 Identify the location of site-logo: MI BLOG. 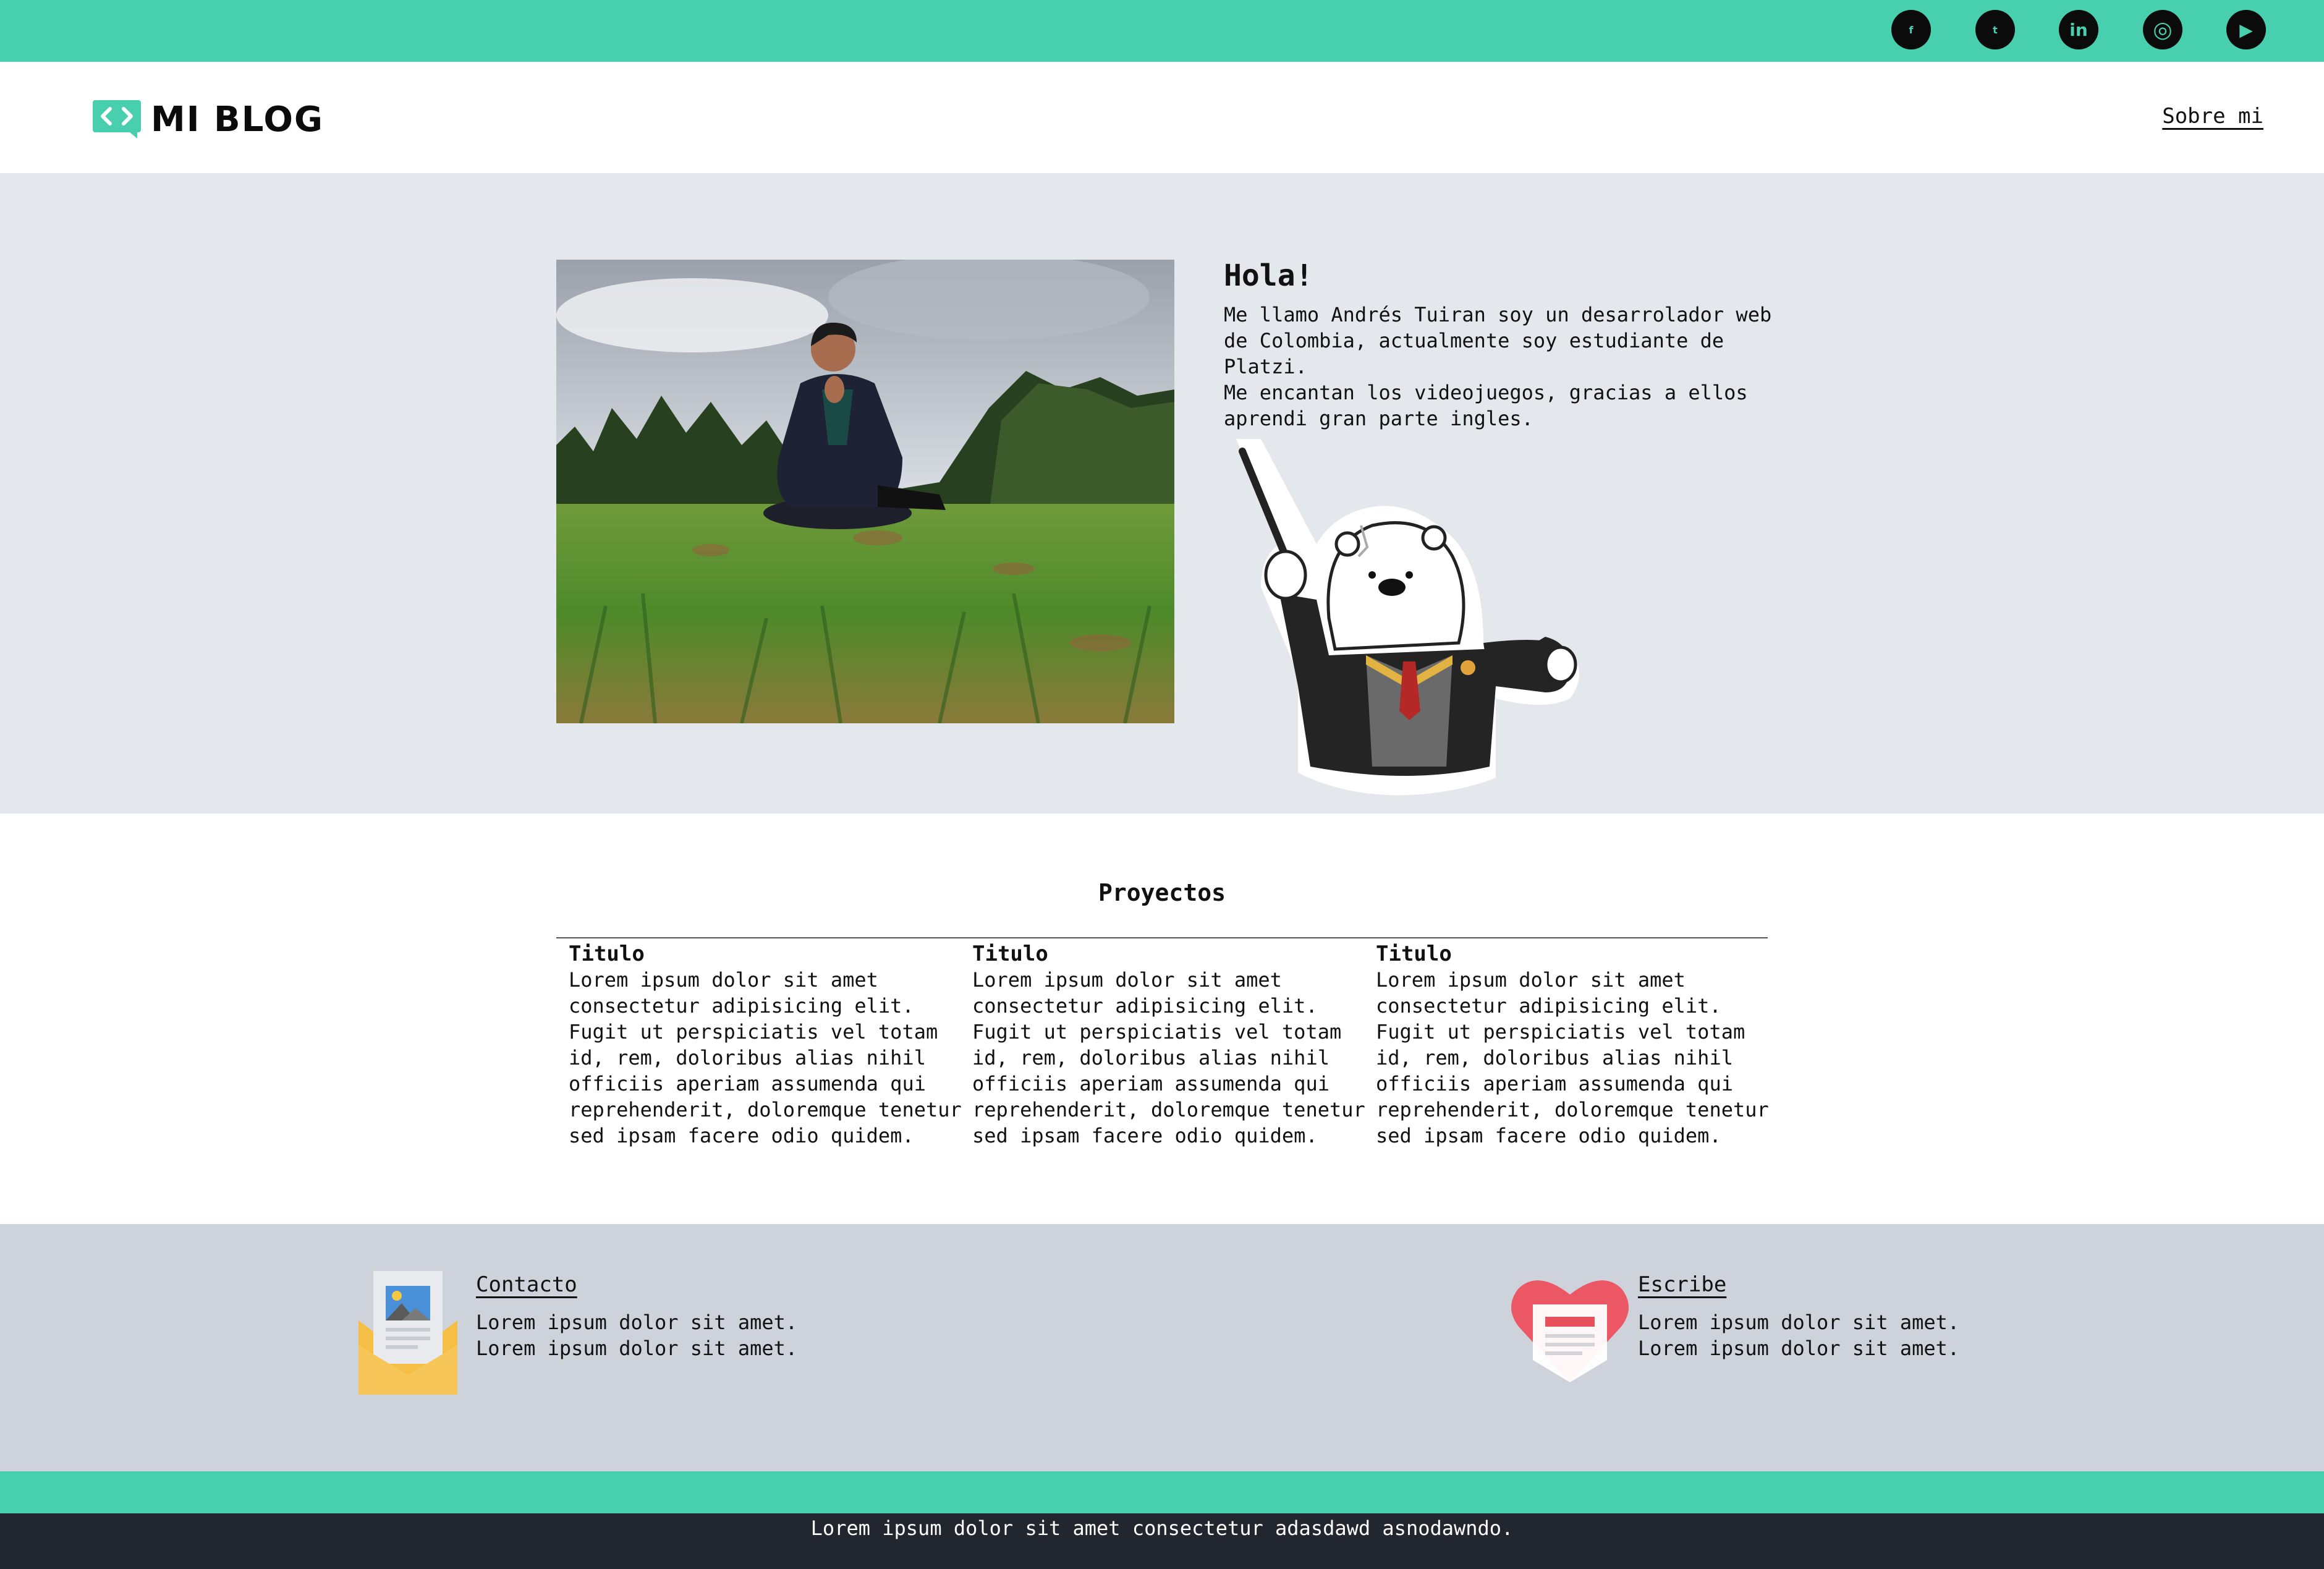
(208, 119).